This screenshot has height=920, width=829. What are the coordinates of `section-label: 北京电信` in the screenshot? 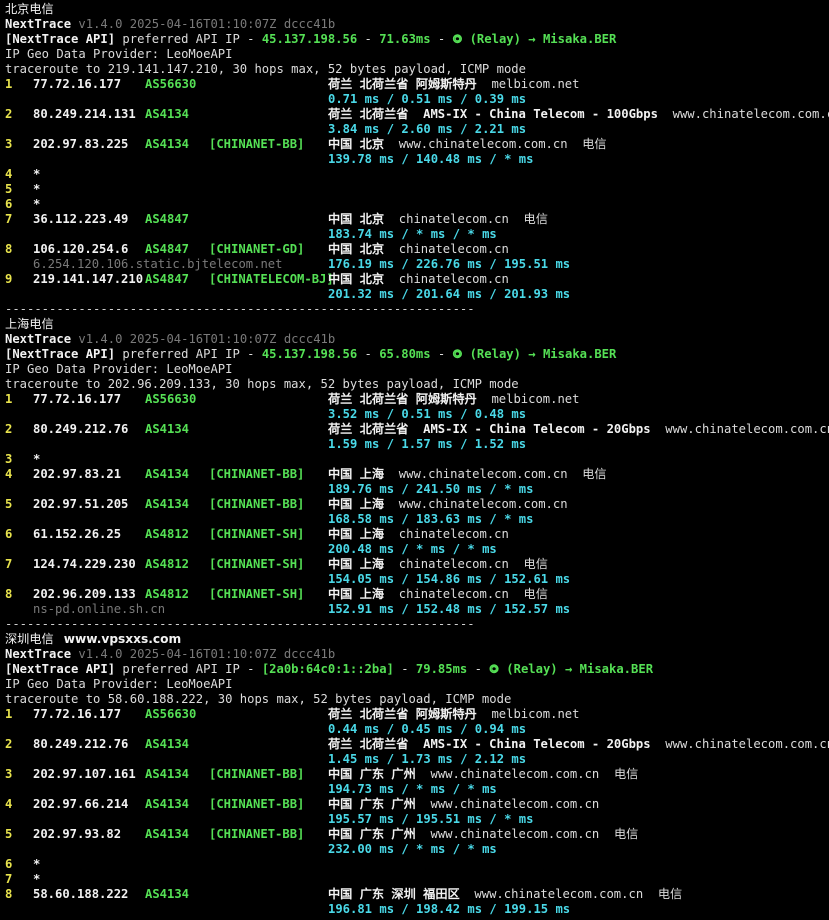 It's located at (29, 9).